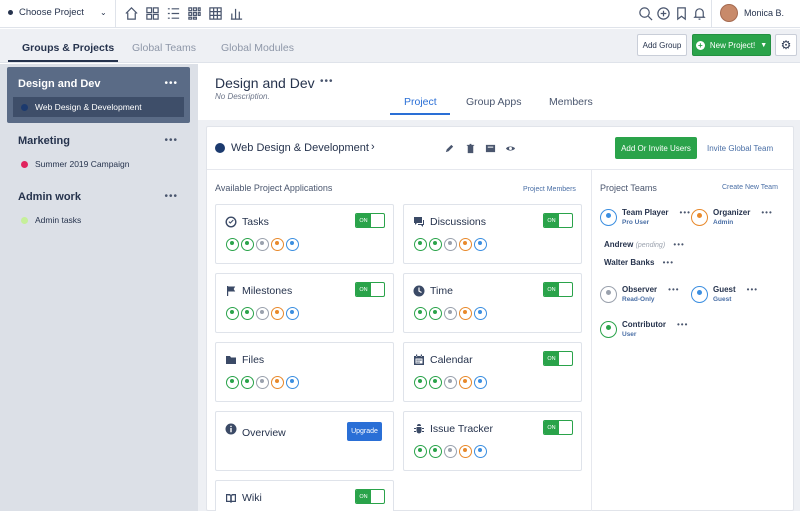 The width and height of the screenshot is (800, 511). What do you see at coordinates (640, 294) in the screenshot?
I see `team-member: Observer Read-Only •••` at bounding box center [640, 294].